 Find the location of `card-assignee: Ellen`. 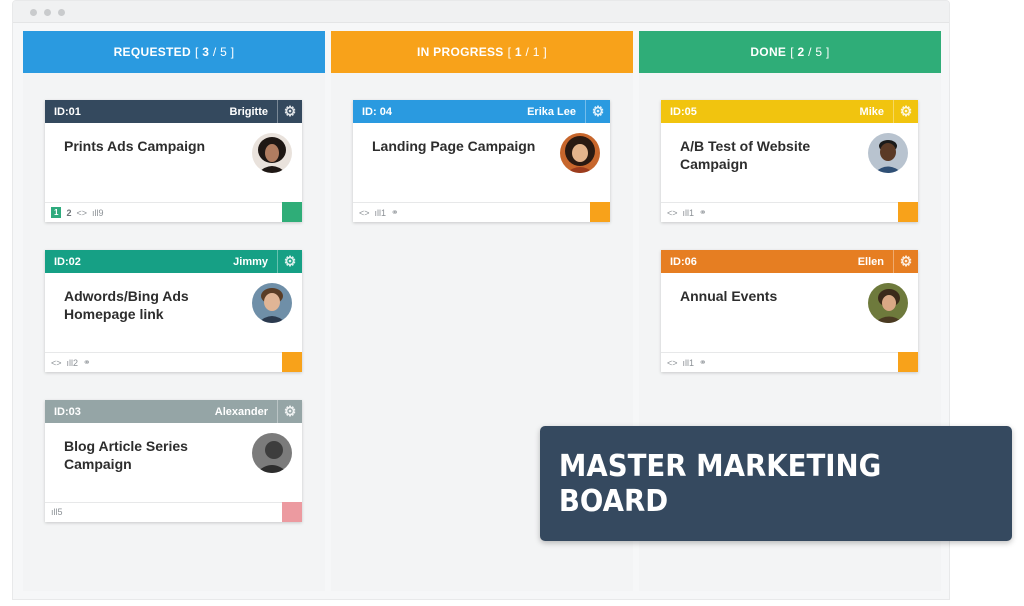

card-assignee: Ellen is located at coordinates (870, 262).